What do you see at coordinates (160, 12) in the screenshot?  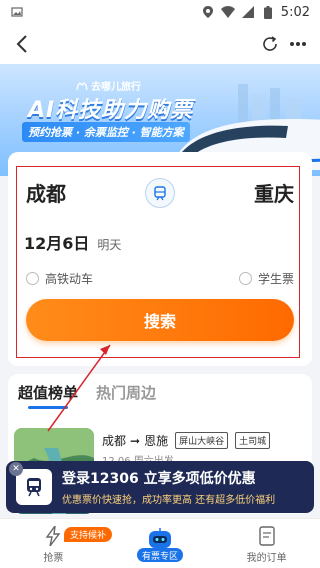 I see `status-bar: 5:02` at bounding box center [160, 12].